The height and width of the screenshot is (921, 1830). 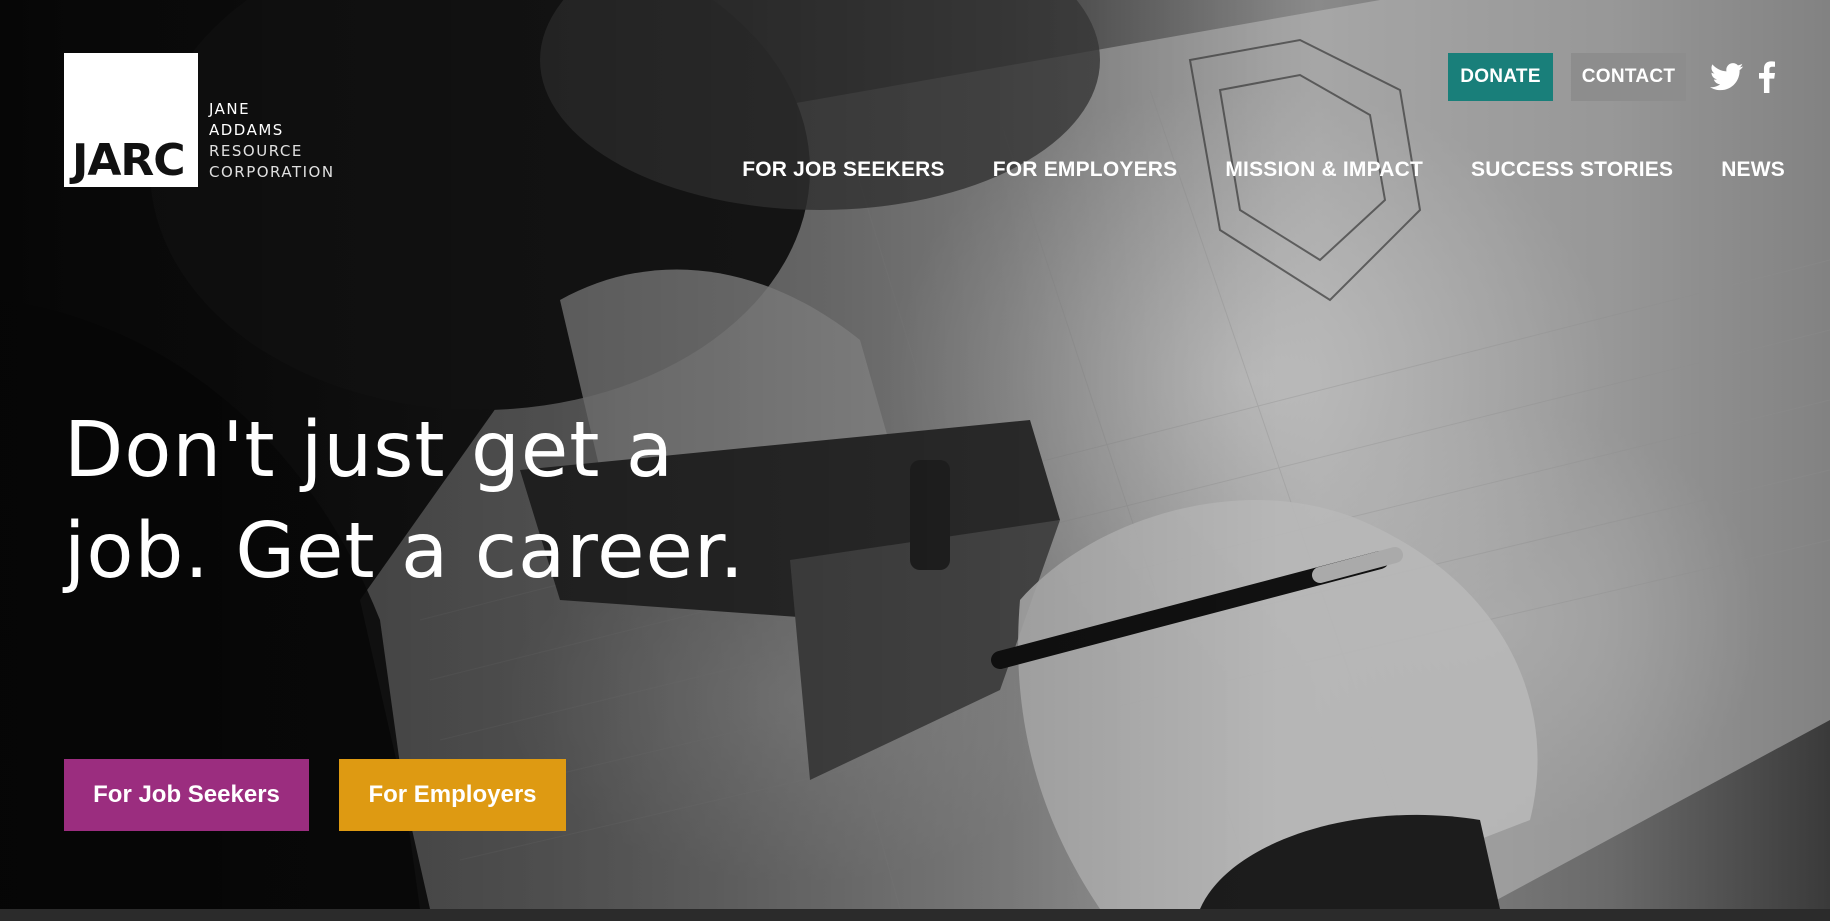 I want to click on top-actions: DONATE CONTACT, so click(x=1612, y=77).